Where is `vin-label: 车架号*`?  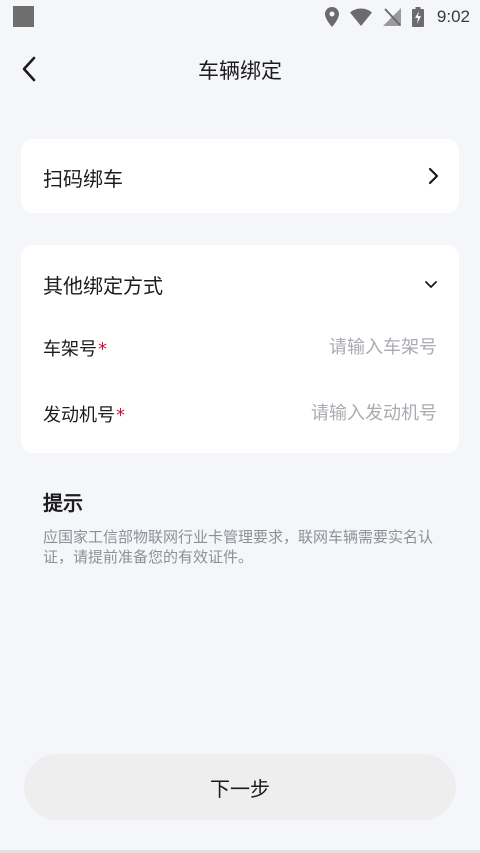 vin-label: 车架号* is located at coordinates (75, 349).